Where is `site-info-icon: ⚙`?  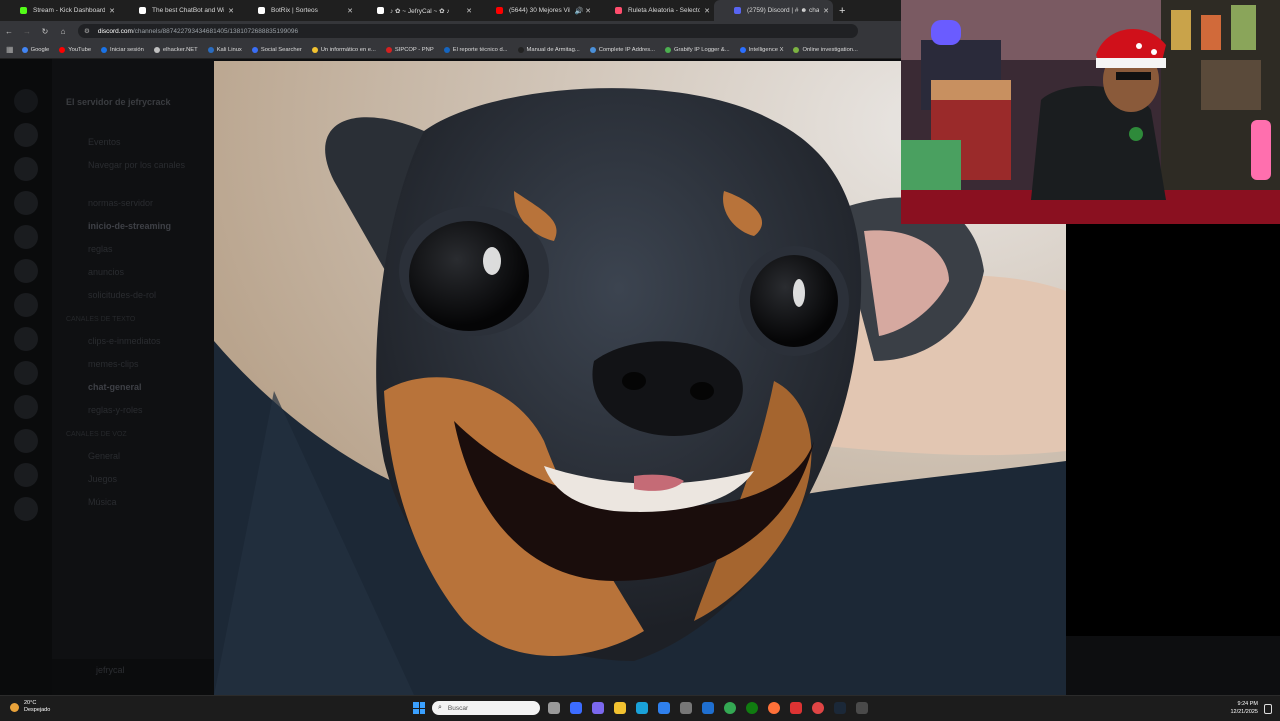 site-info-icon: ⚙ is located at coordinates (87, 31).